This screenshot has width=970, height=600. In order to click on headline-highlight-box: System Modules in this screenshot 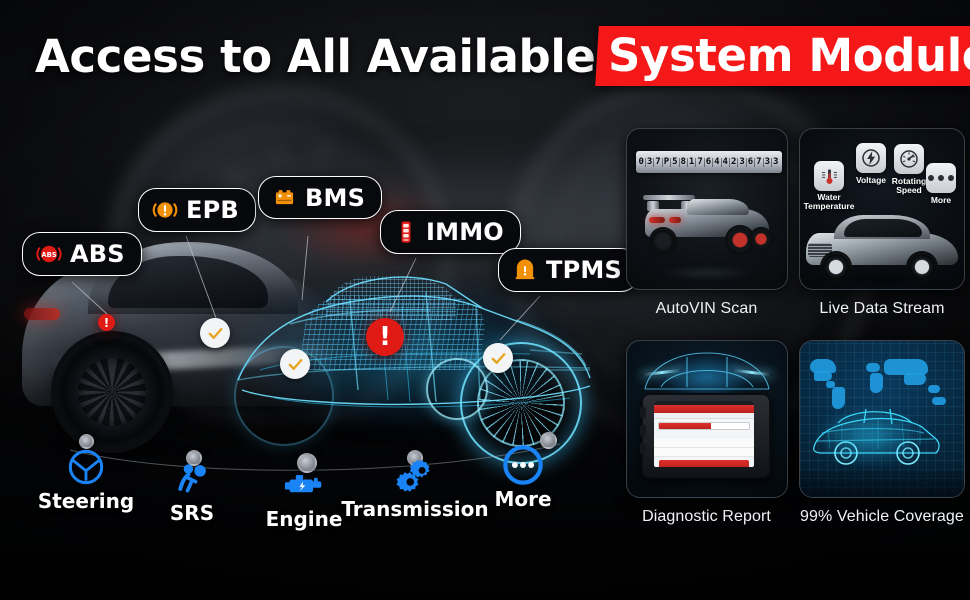, I will do `click(782, 56)`.